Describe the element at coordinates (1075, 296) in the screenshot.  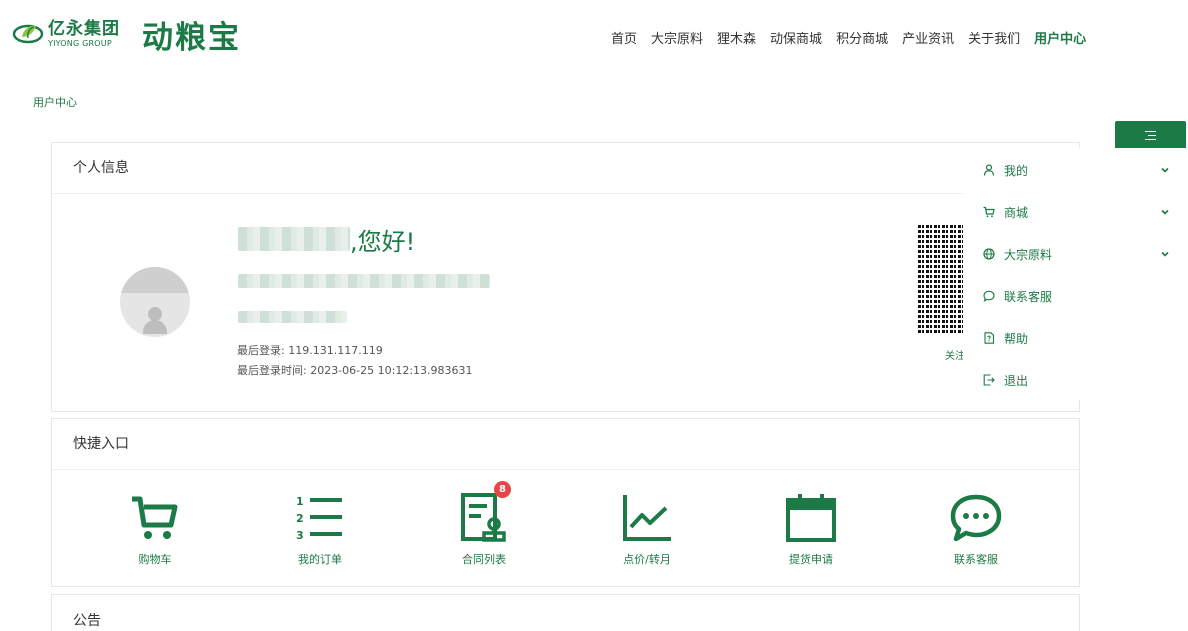
I see `side-item-customer-service: 联系客服` at that location.